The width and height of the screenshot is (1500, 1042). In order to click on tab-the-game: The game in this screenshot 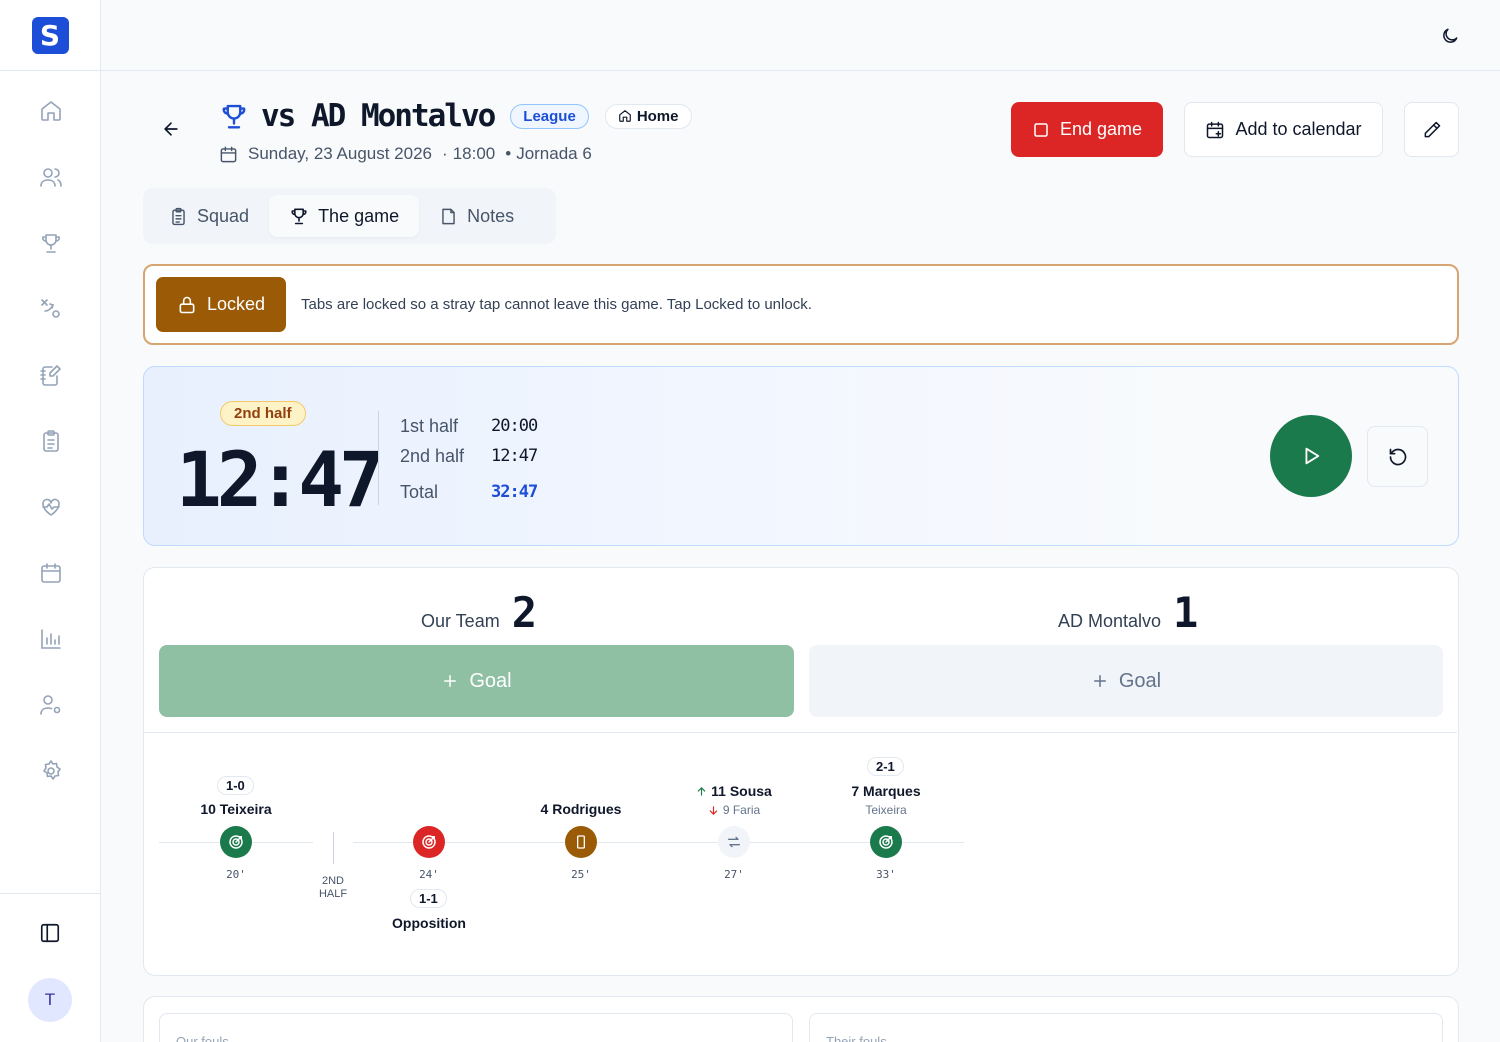, I will do `click(344, 216)`.